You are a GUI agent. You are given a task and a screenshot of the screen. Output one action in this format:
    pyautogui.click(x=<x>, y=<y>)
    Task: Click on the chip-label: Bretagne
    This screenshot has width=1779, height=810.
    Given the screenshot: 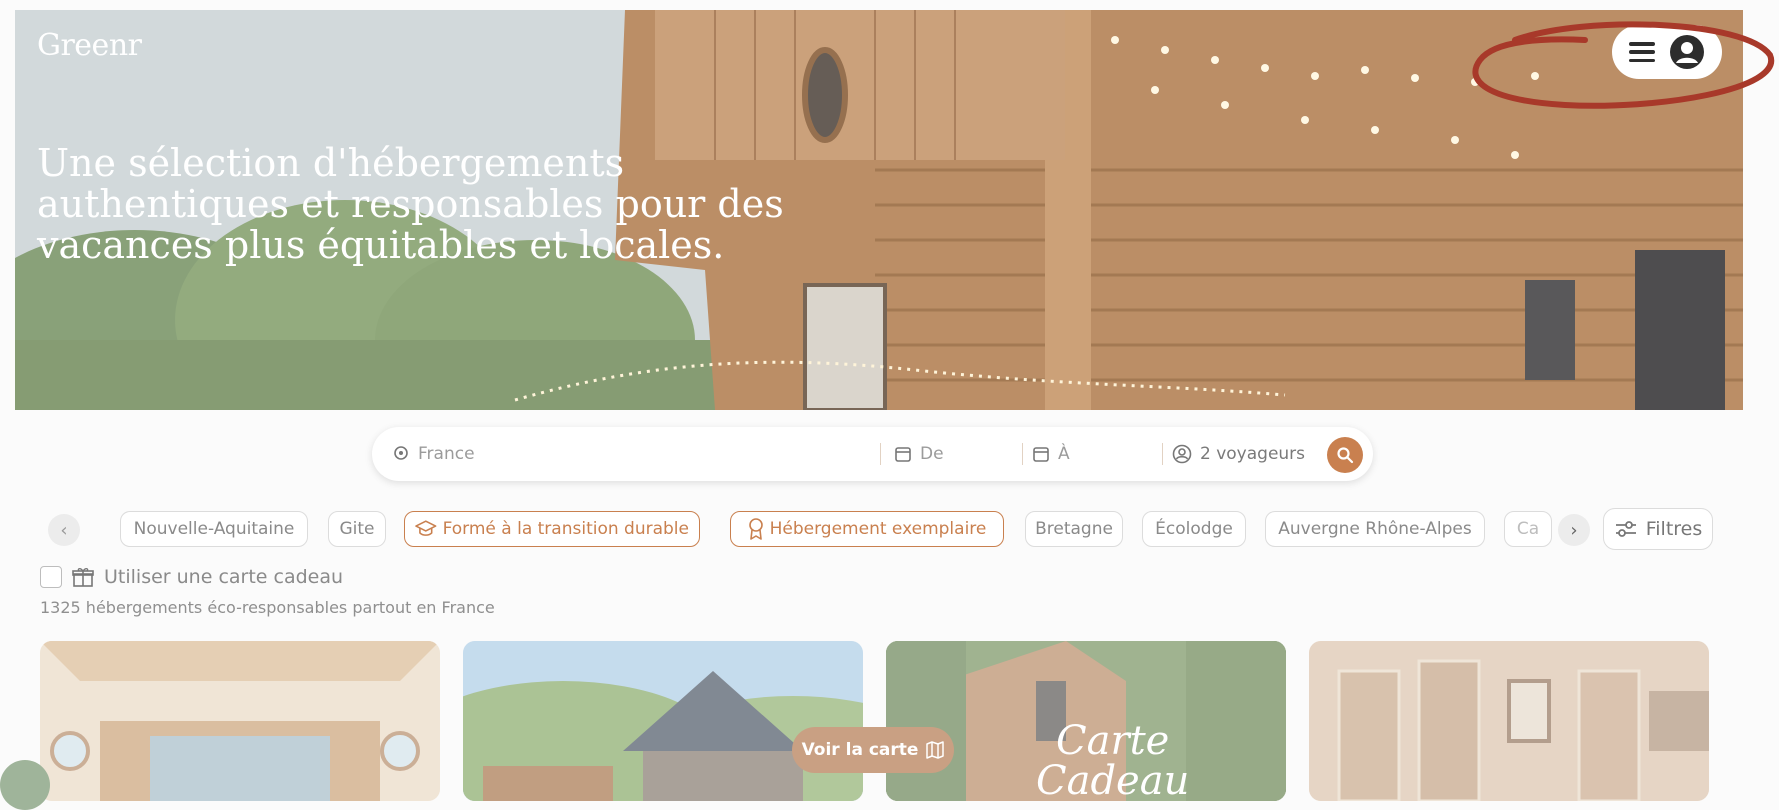 What is the action you would take?
    pyautogui.click(x=1074, y=529)
    